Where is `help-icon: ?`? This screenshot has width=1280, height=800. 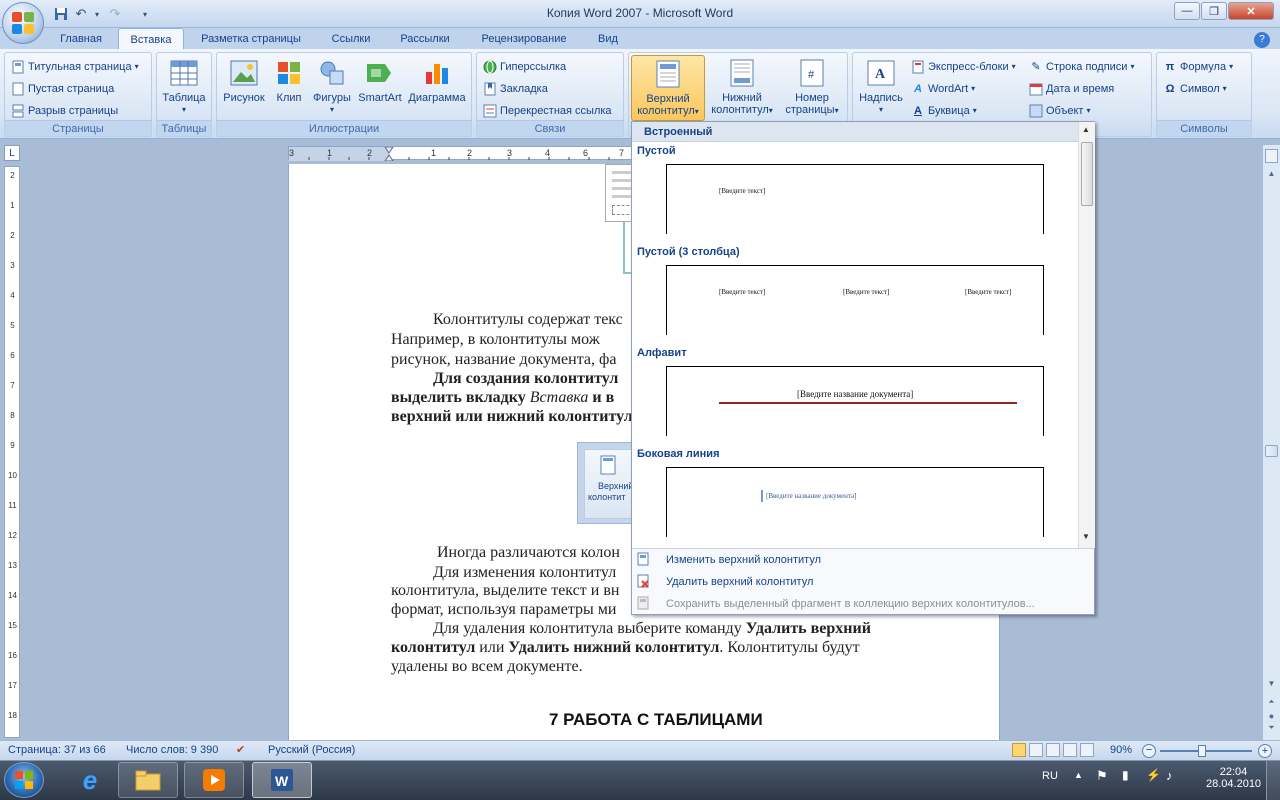 help-icon: ? is located at coordinates (1262, 40).